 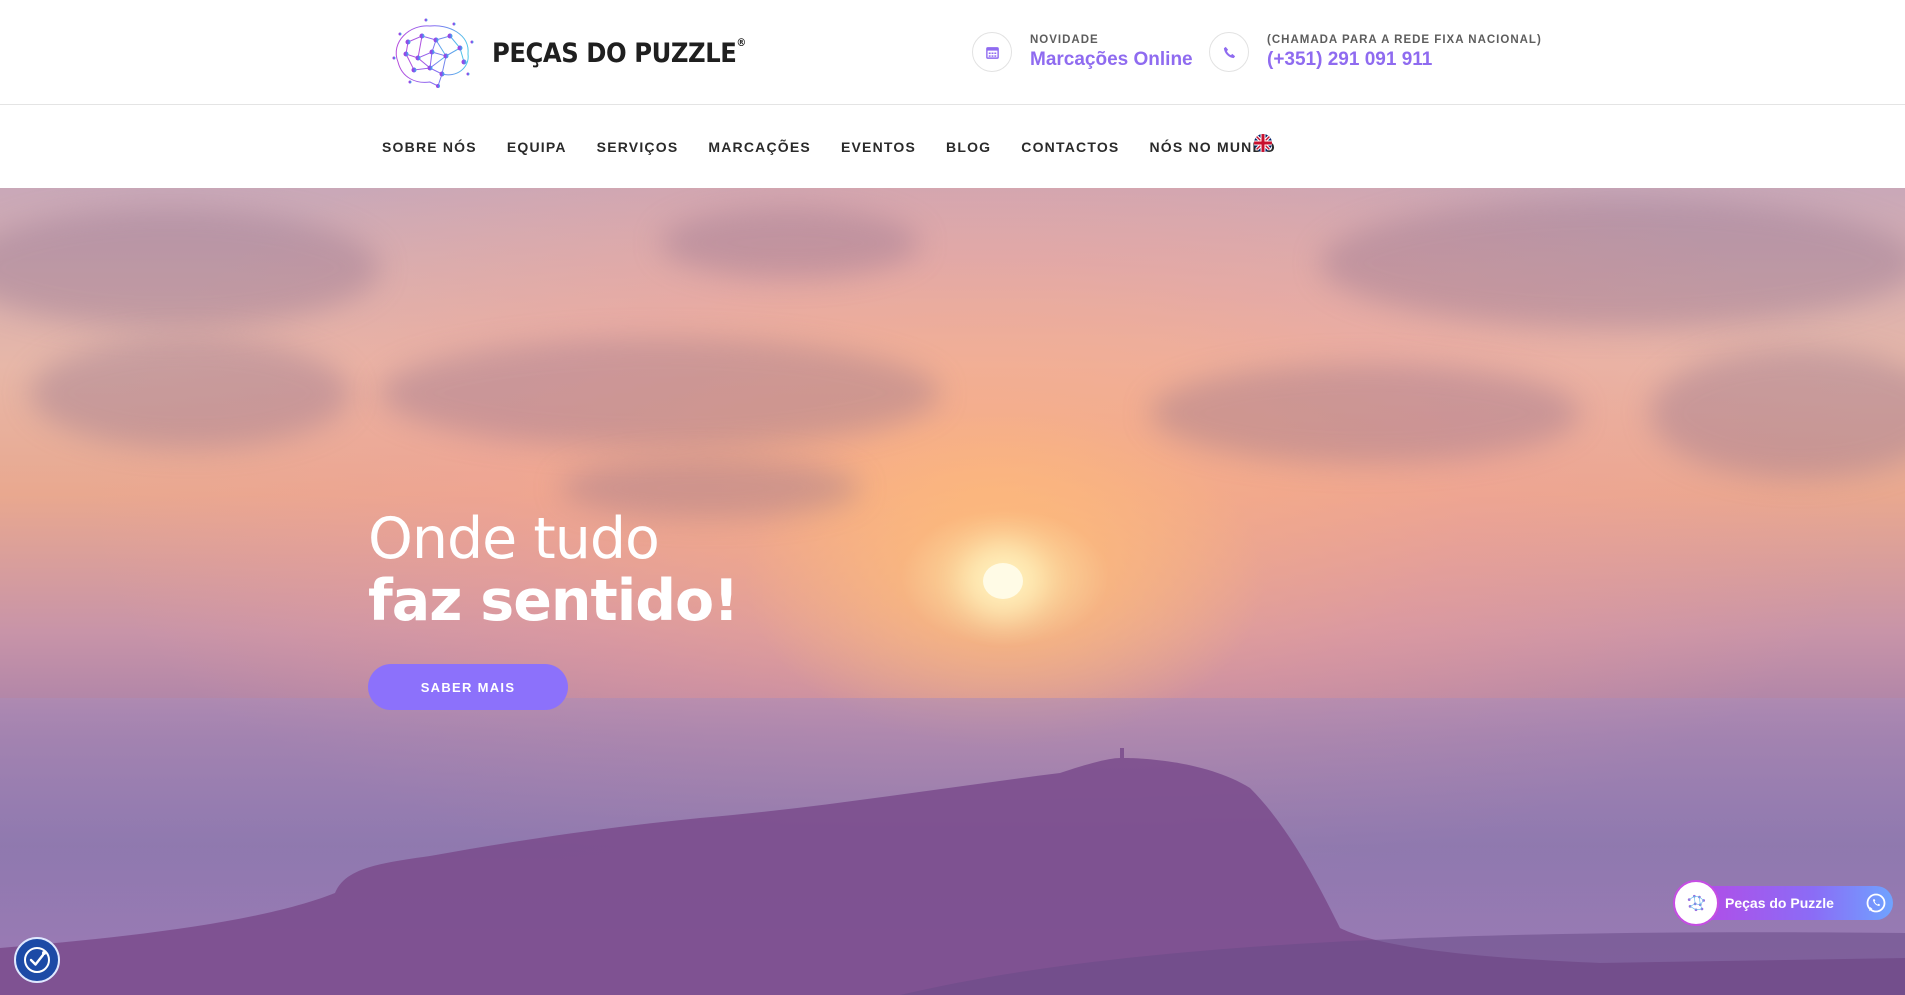 I want to click on uk-flag-icon, so click(x=1263, y=143).